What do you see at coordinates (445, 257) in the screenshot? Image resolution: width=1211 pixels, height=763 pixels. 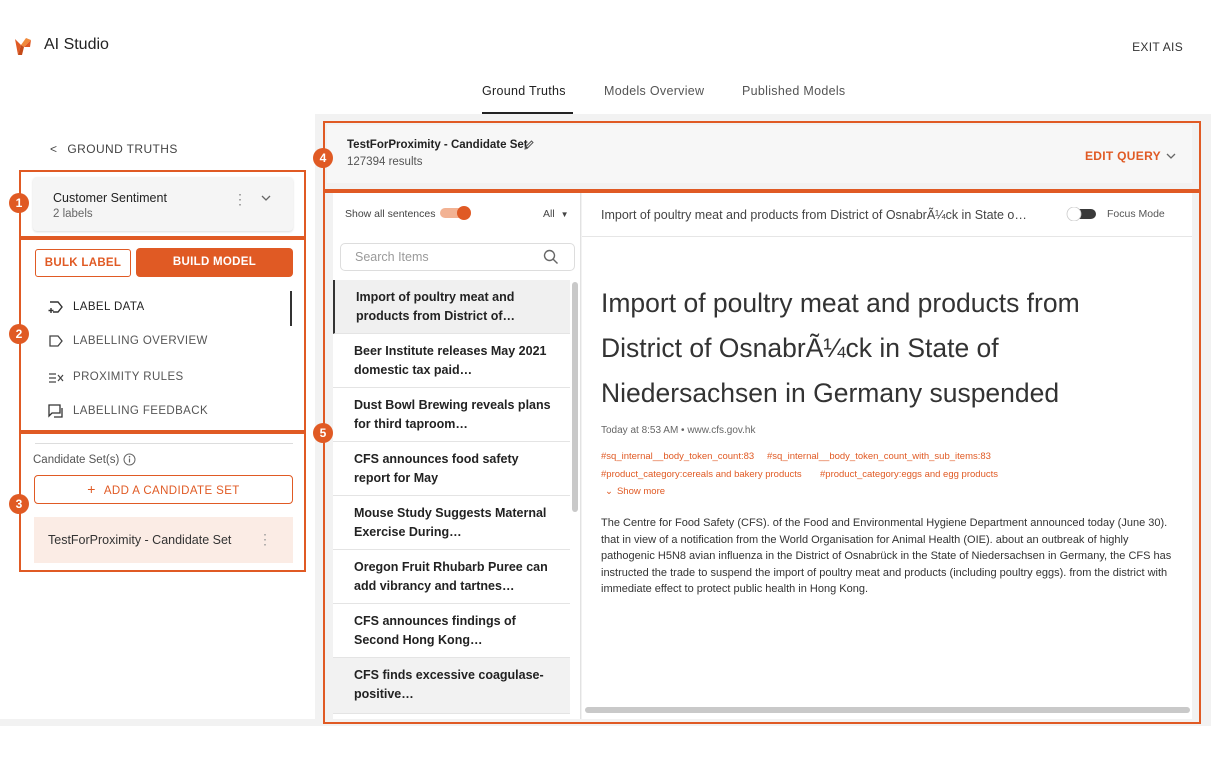 I see `search-input` at bounding box center [445, 257].